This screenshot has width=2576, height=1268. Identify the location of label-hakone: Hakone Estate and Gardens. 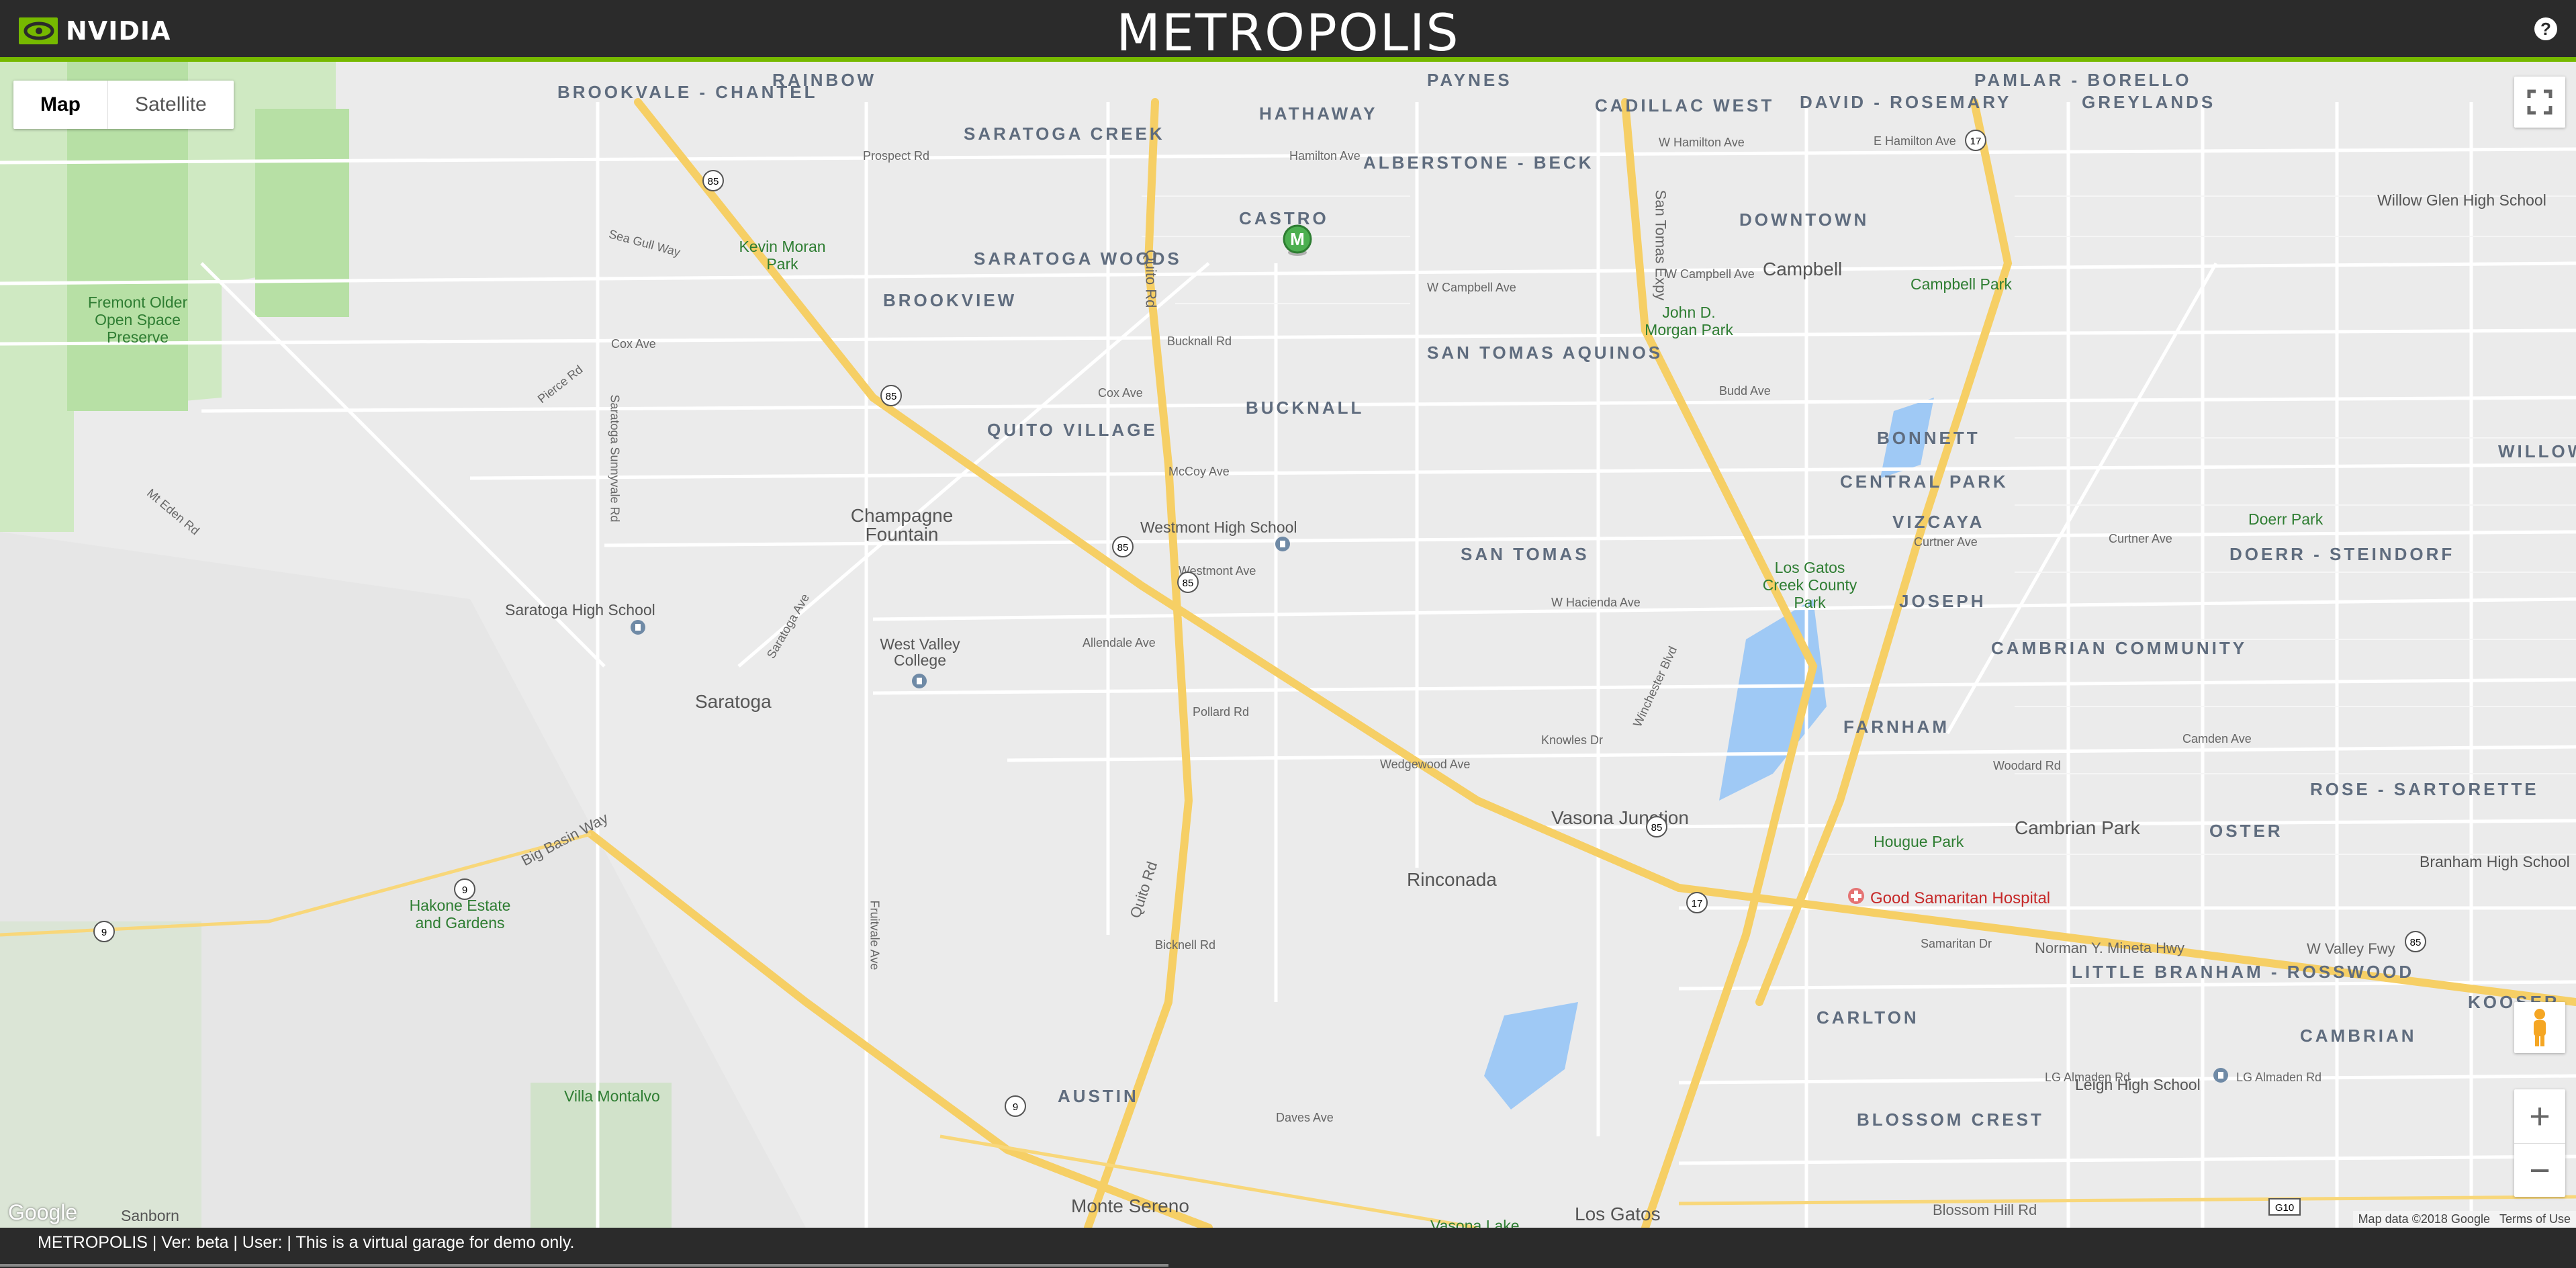
(460, 914).